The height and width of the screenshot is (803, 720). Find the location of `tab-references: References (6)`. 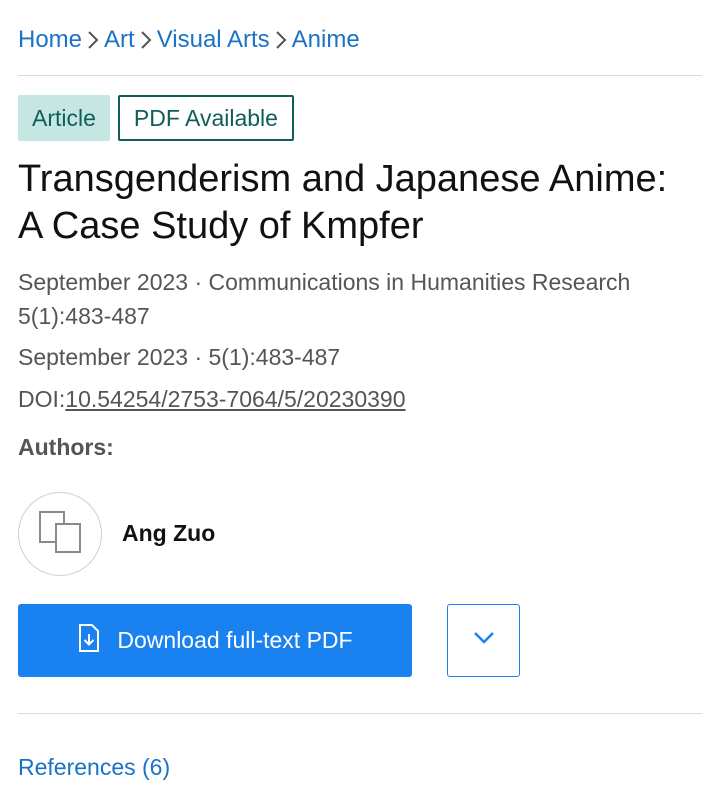

tab-references: References (6) is located at coordinates (94, 767).